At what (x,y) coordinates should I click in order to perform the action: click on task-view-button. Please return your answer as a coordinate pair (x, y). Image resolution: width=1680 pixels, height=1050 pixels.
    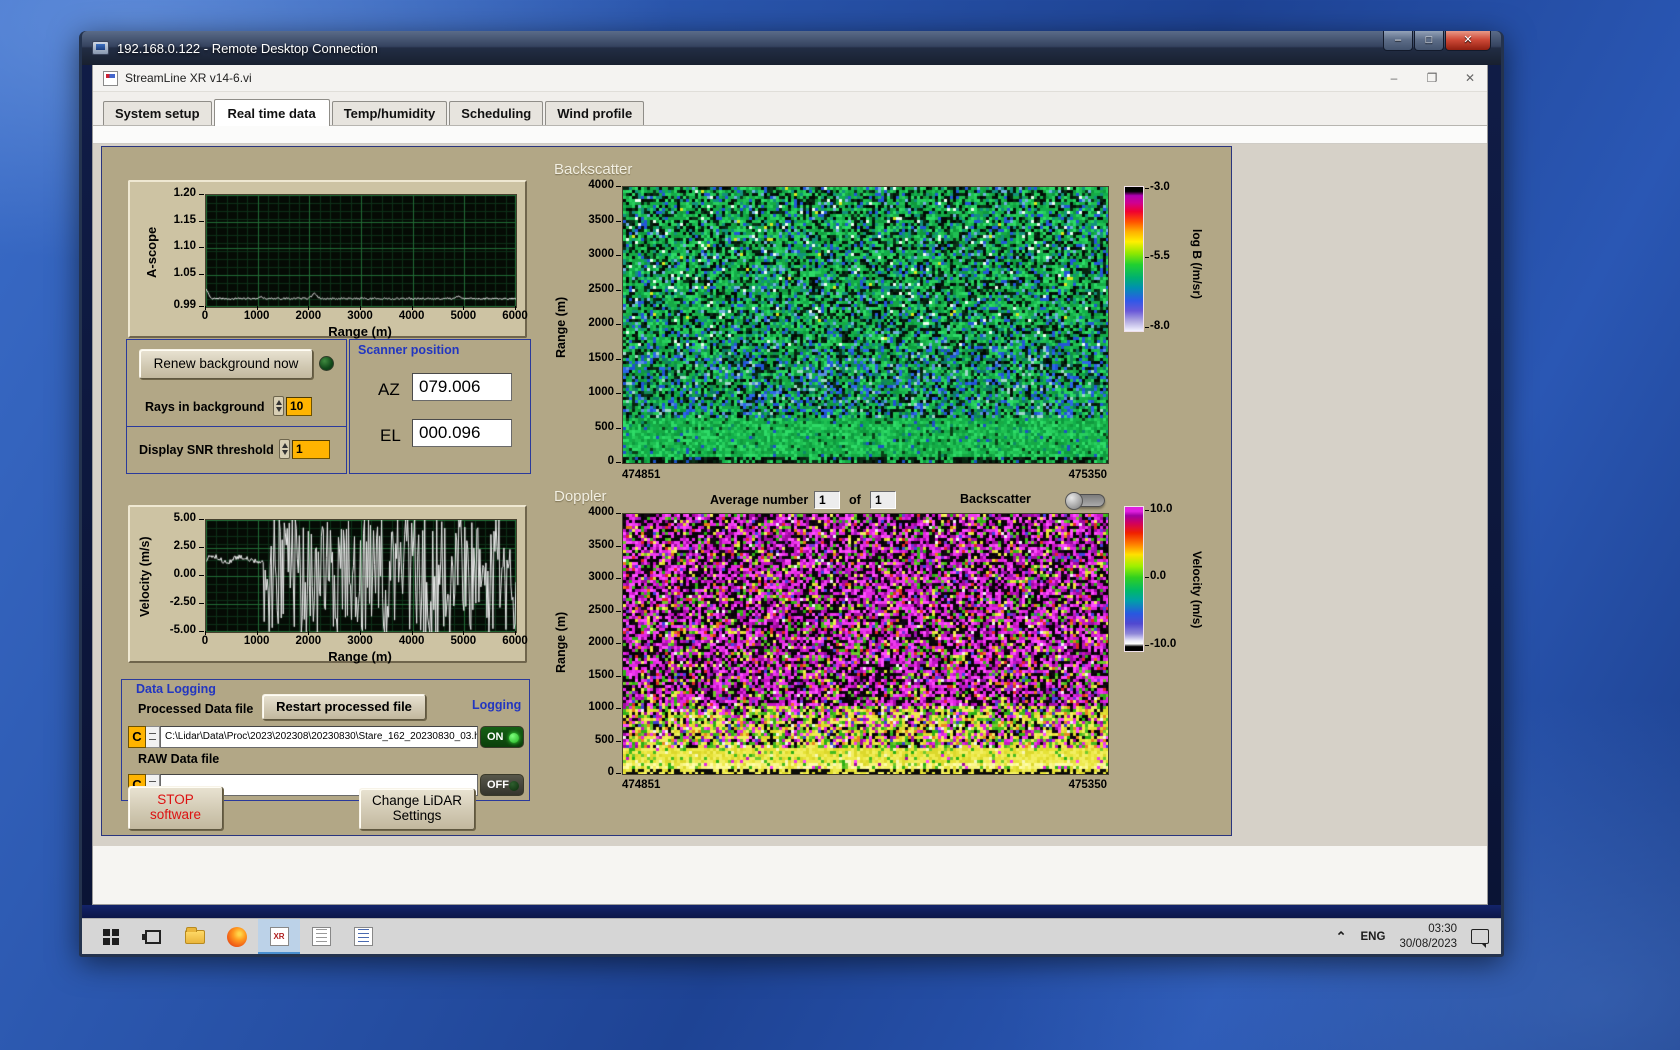
    Looking at the image, I should click on (153, 937).